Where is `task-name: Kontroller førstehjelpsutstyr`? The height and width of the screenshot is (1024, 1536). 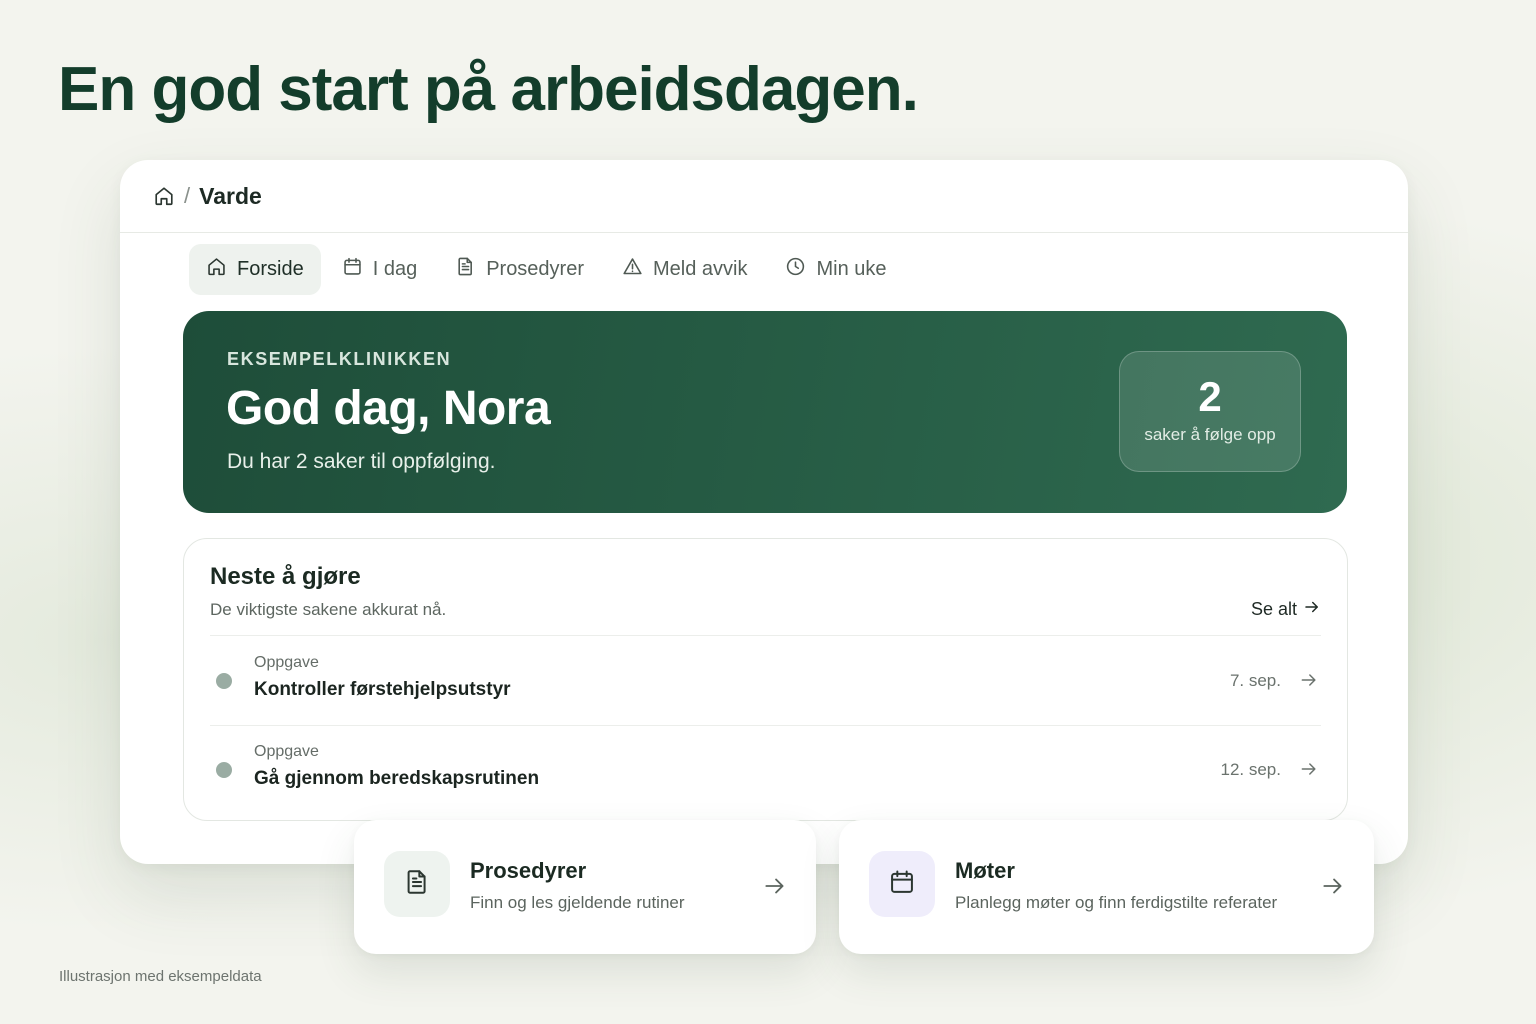
task-name: Kontroller førstehjelpsutstyr is located at coordinates (382, 689).